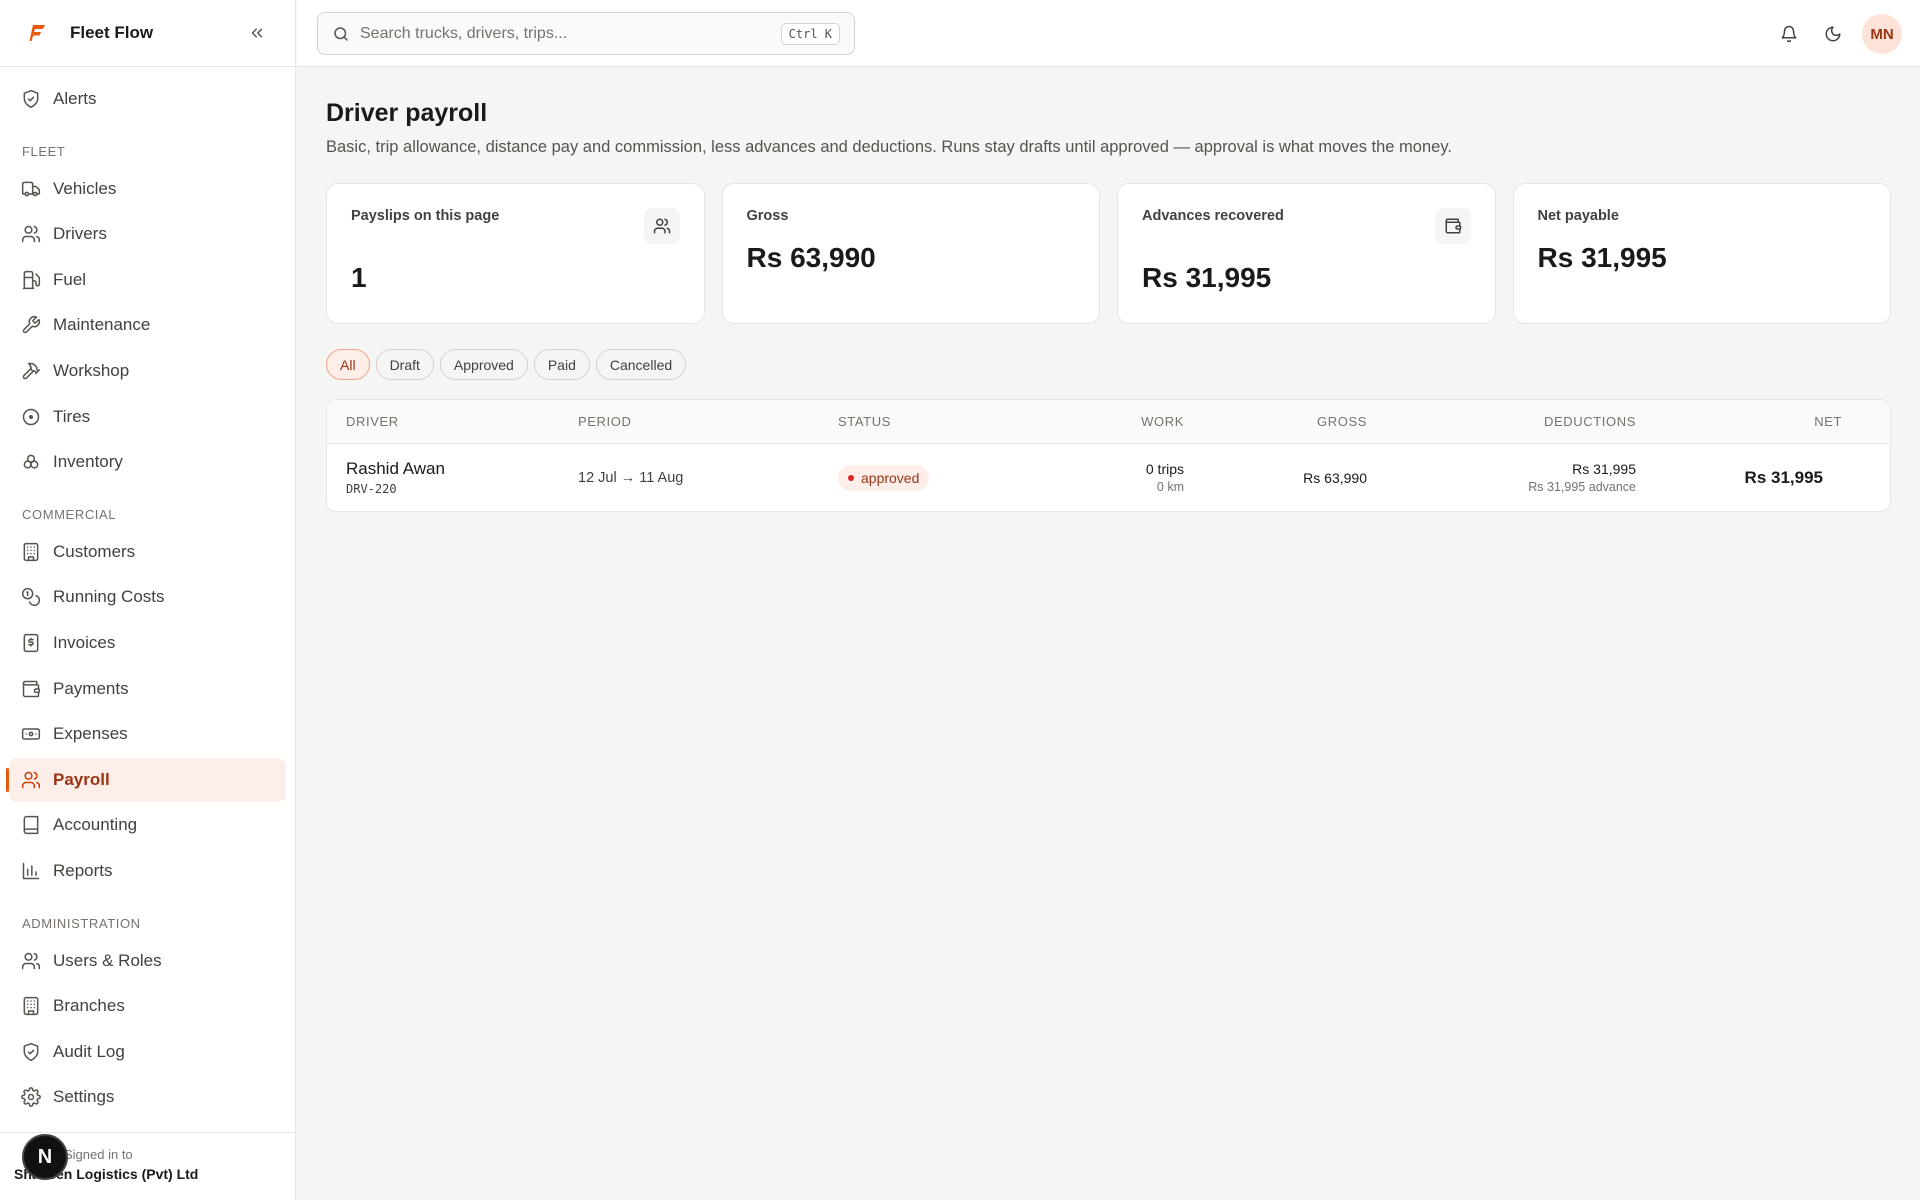  Describe the element at coordinates (1111, 421) in the screenshot. I see `header-work: WORK` at that location.